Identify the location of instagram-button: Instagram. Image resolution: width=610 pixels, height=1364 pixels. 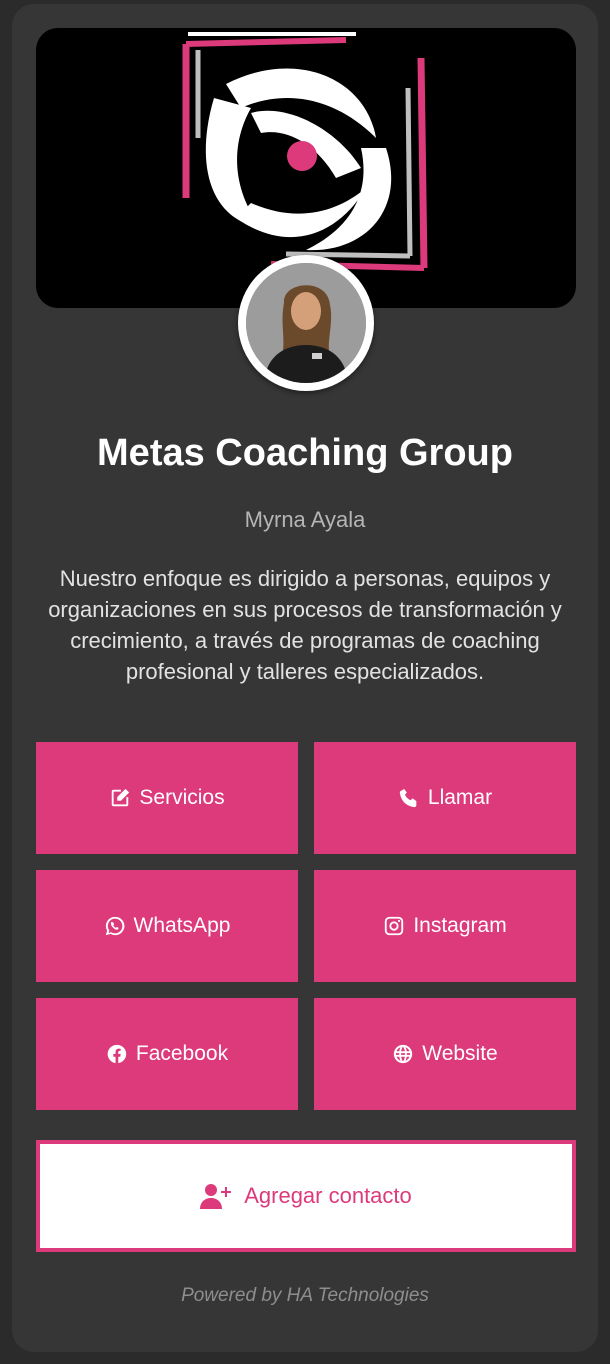
(445, 926).